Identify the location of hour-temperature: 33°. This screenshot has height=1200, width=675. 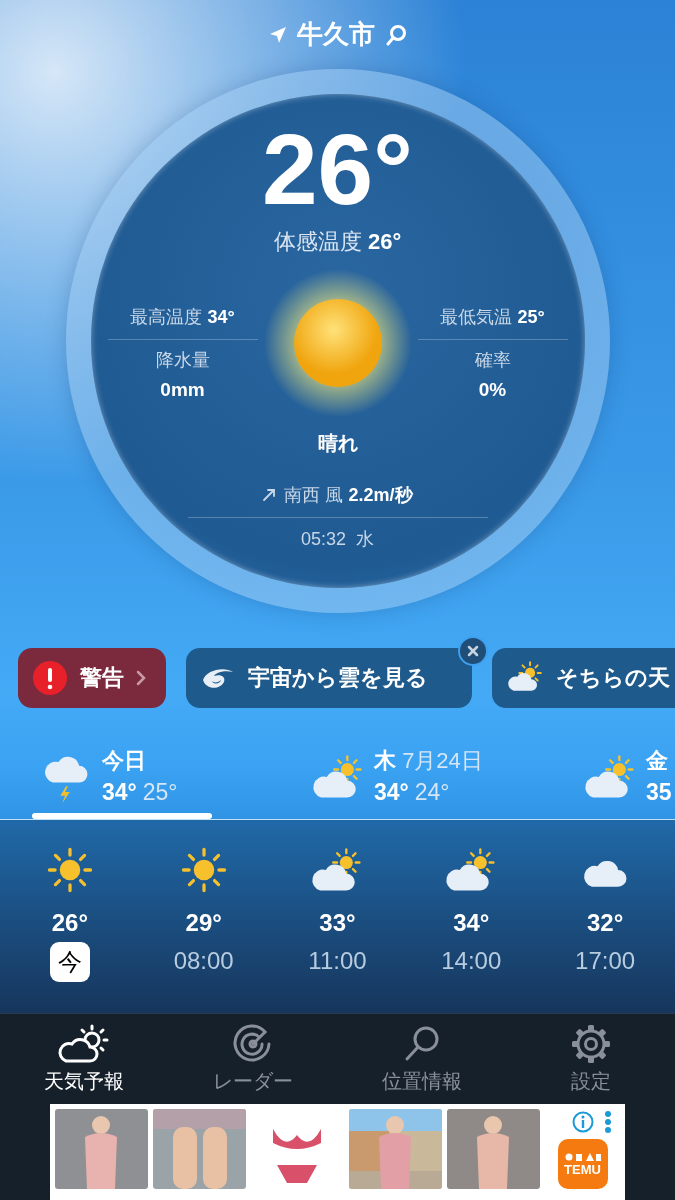
(337, 923).